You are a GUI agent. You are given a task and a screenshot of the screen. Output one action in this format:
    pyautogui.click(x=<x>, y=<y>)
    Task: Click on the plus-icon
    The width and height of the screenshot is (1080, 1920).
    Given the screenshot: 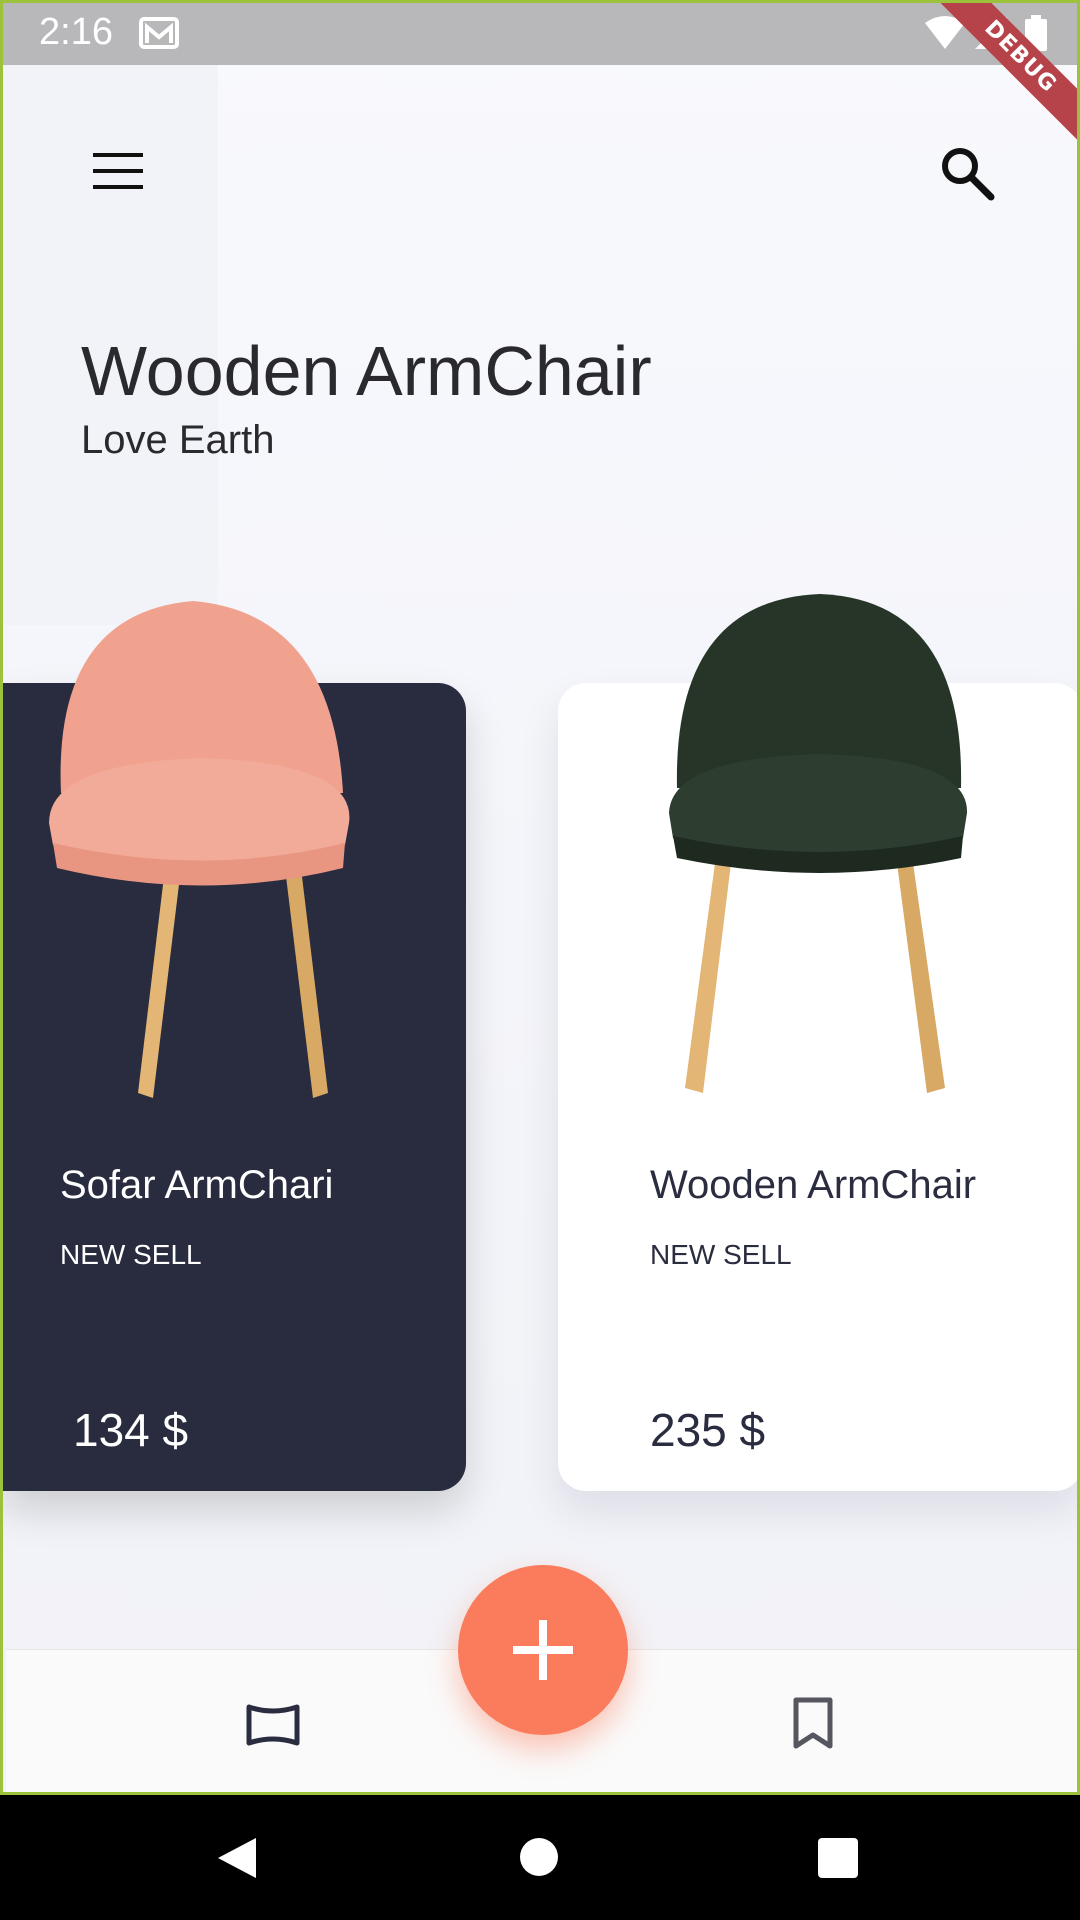 What is the action you would take?
    pyautogui.click(x=543, y=1650)
    